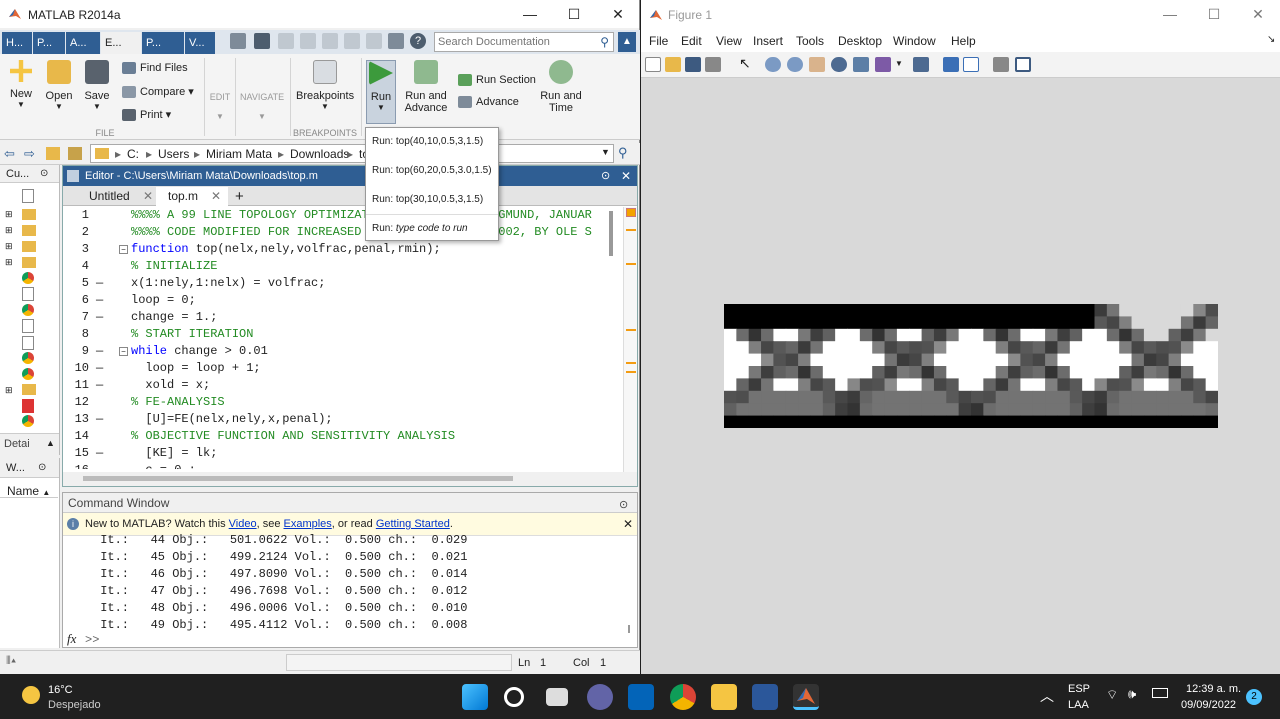 This screenshot has width=1280, height=719. What do you see at coordinates (92, 640) in the screenshot?
I see `command-prompt: >>` at bounding box center [92, 640].